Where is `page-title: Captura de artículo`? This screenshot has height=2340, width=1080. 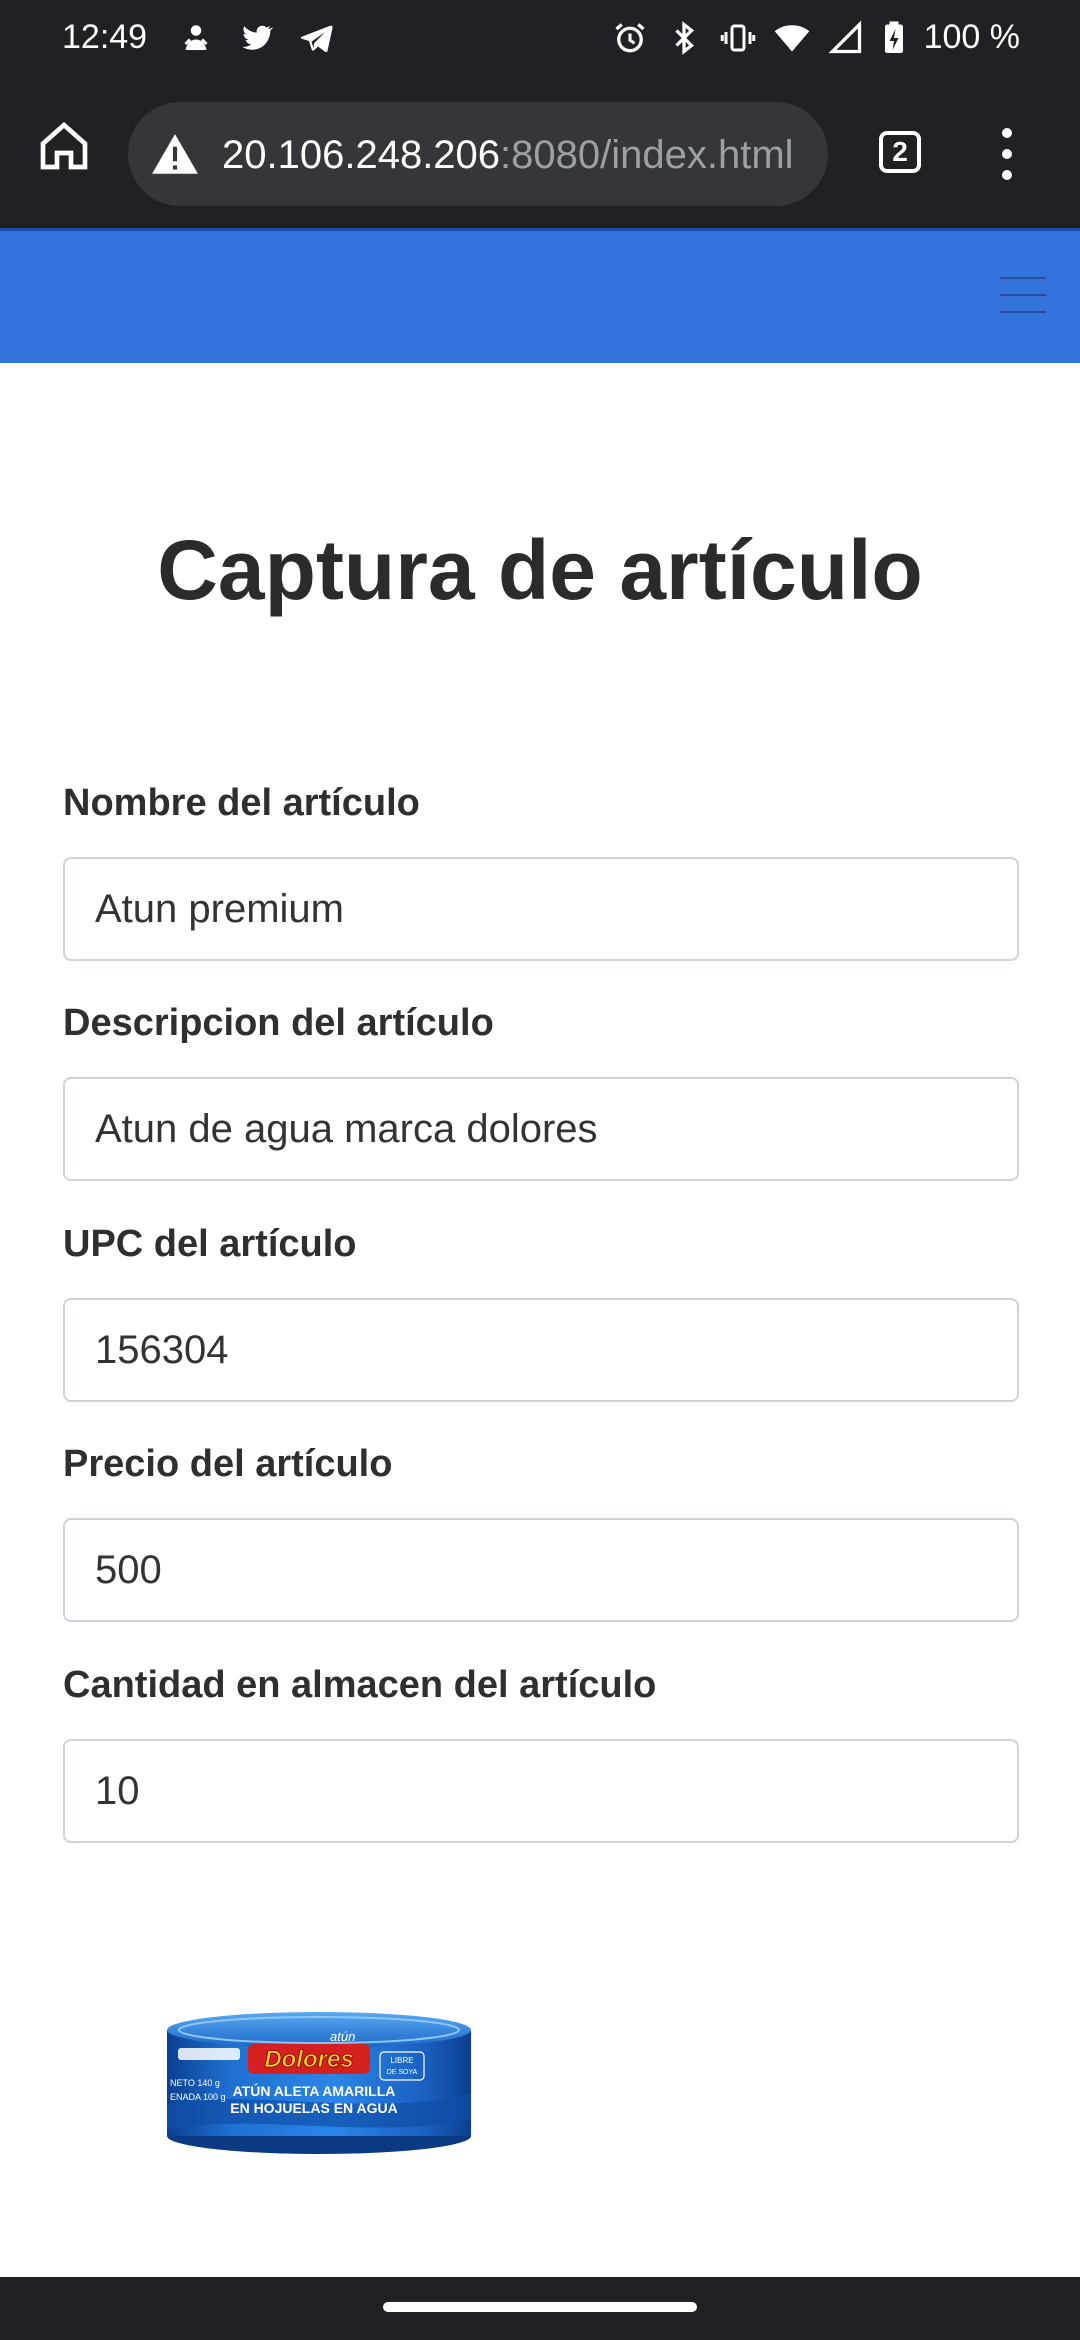 page-title: Captura de artículo is located at coordinates (540, 570).